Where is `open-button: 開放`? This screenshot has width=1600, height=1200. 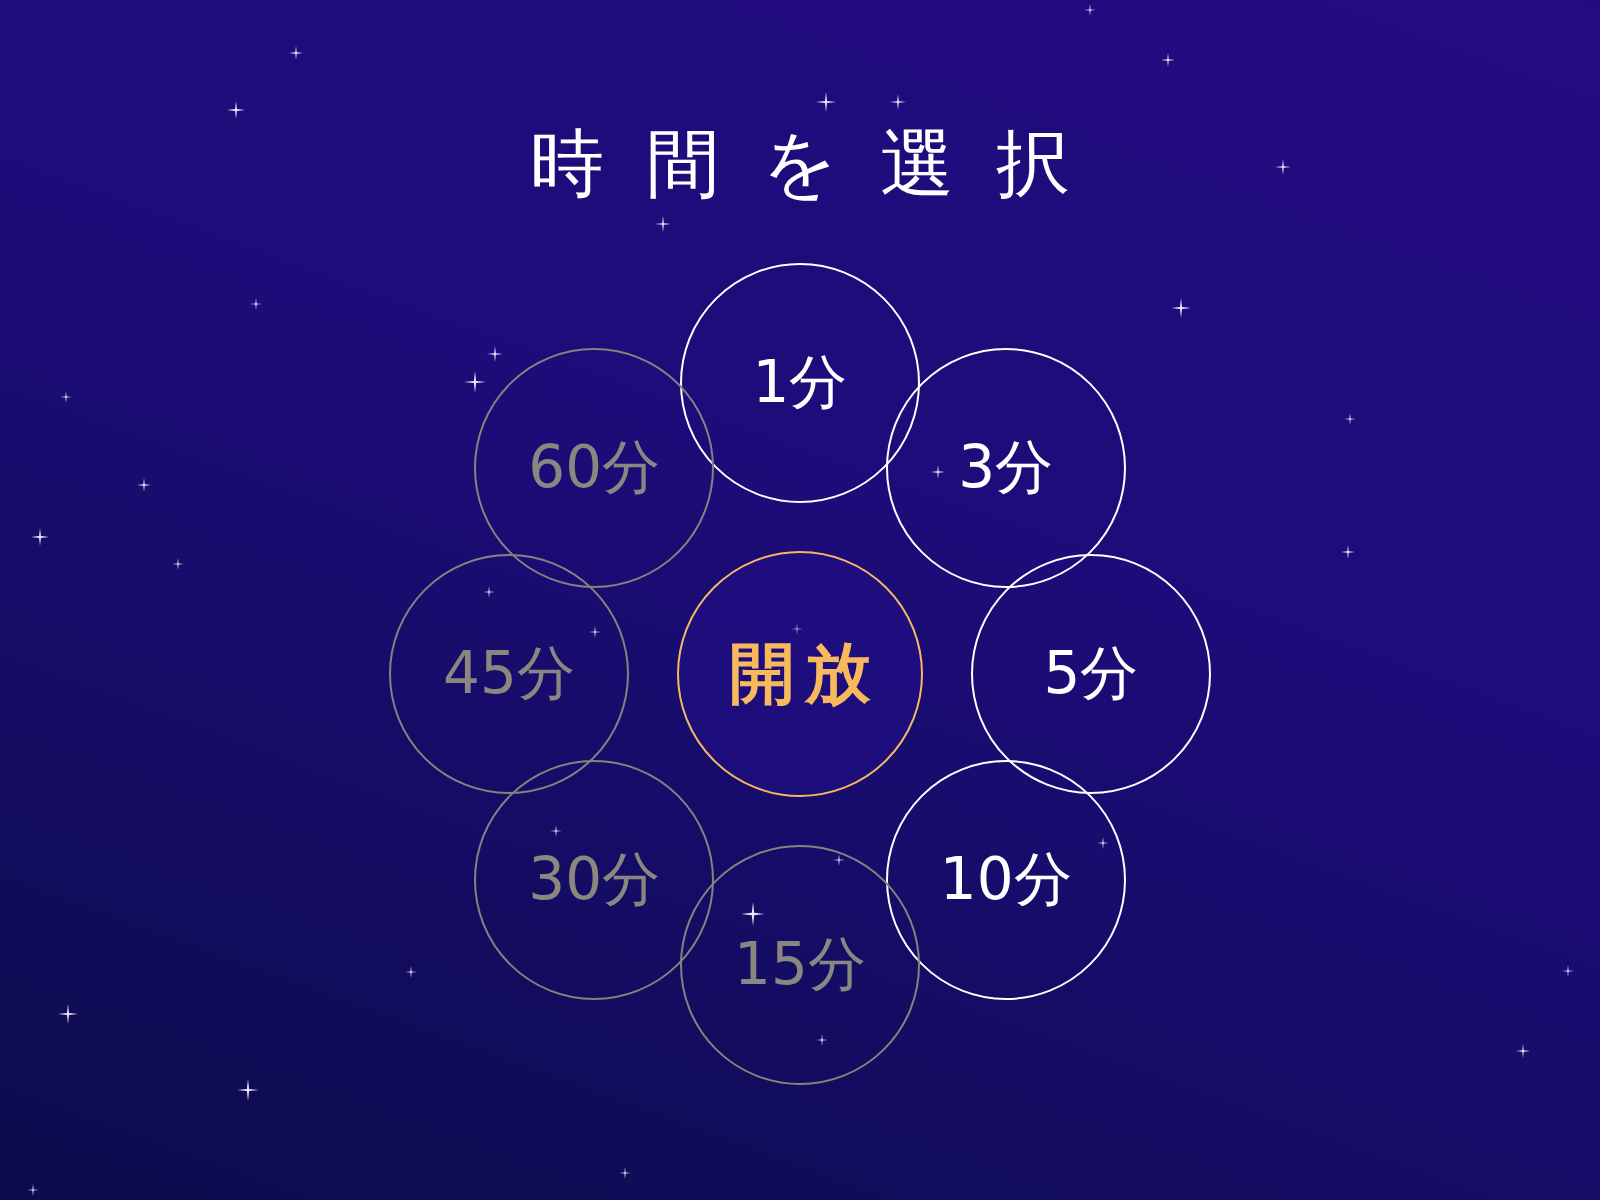
open-button: 開放 is located at coordinates (800, 674).